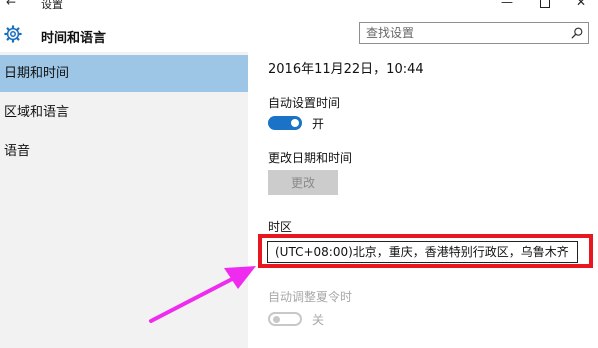 The height and width of the screenshot is (348, 598). I want to click on search-box, so click(474, 33).